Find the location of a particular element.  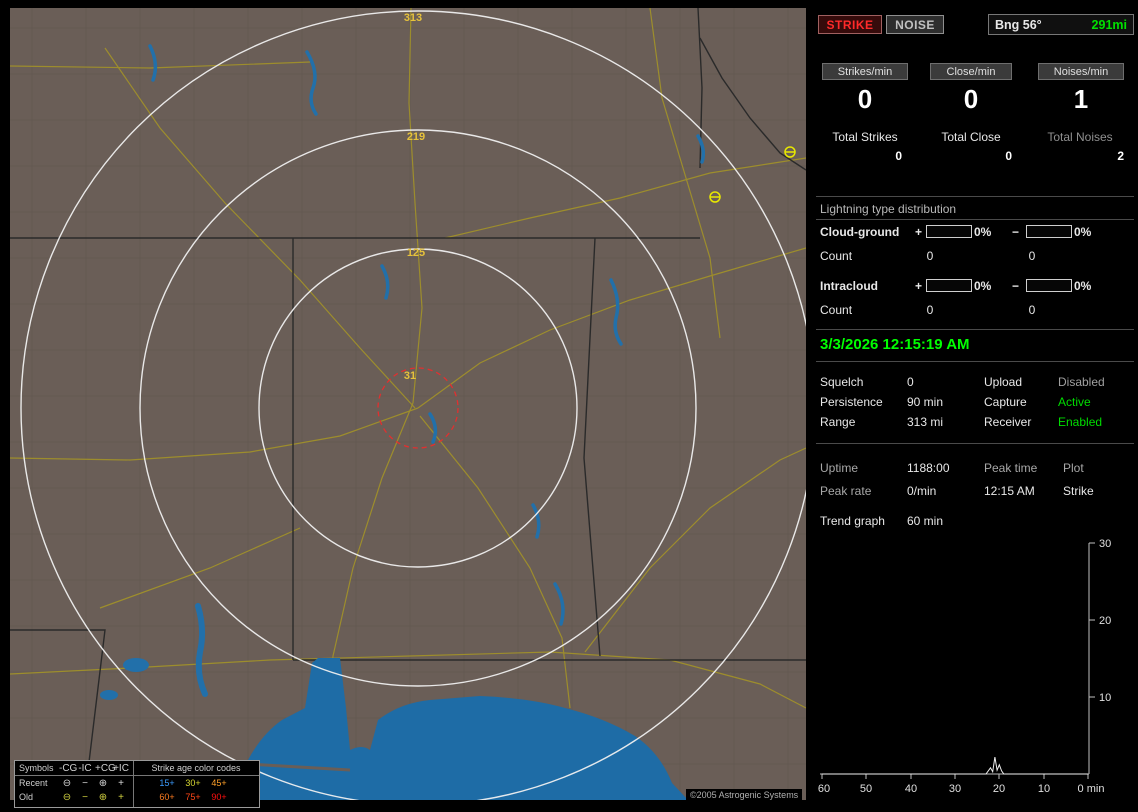

peak-rate-row: Peak rate 0/min 12:15 AM Strike is located at coordinates (975, 491).